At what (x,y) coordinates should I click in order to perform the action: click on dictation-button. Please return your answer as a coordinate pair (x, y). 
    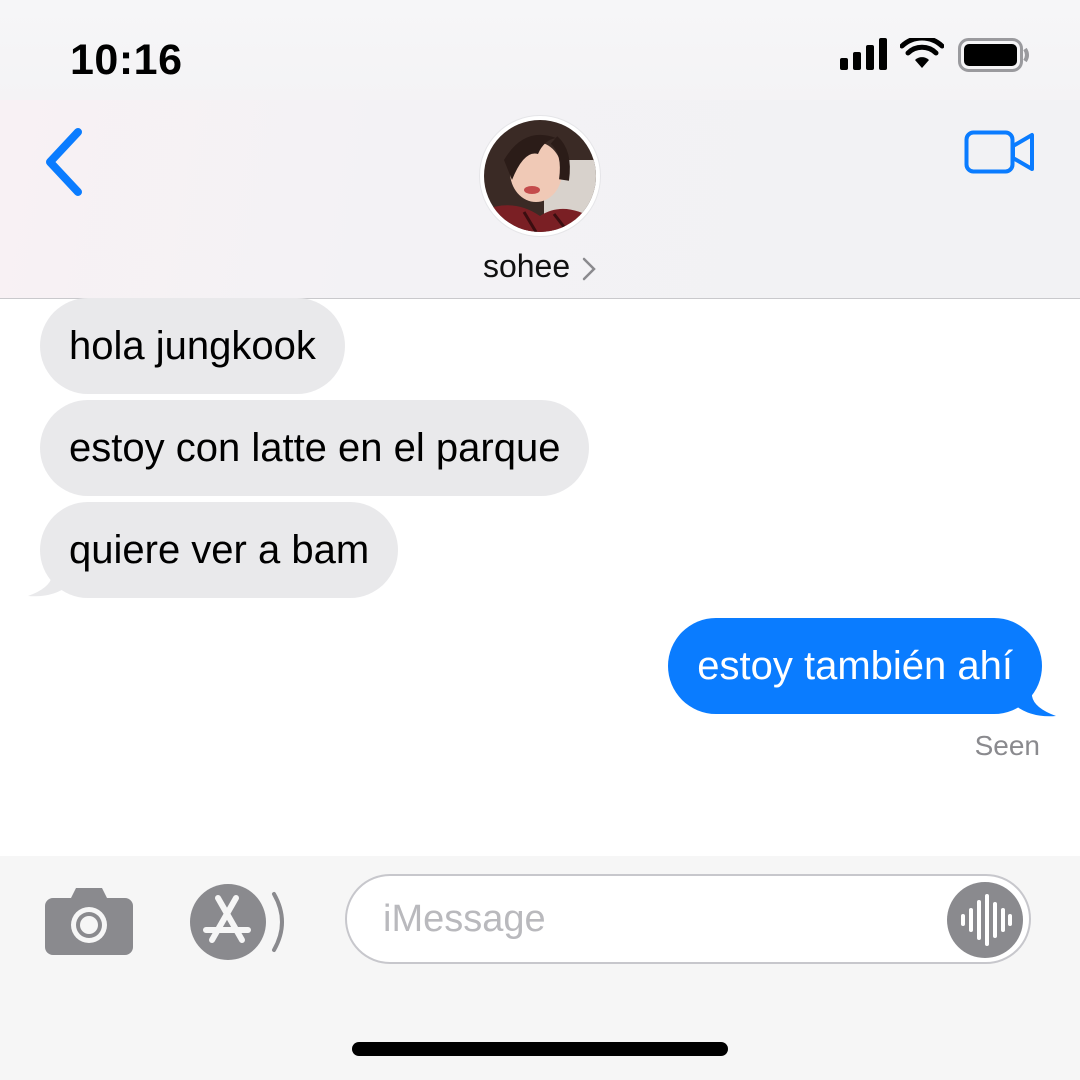
    Looking at the image, I should click on (985, 920).